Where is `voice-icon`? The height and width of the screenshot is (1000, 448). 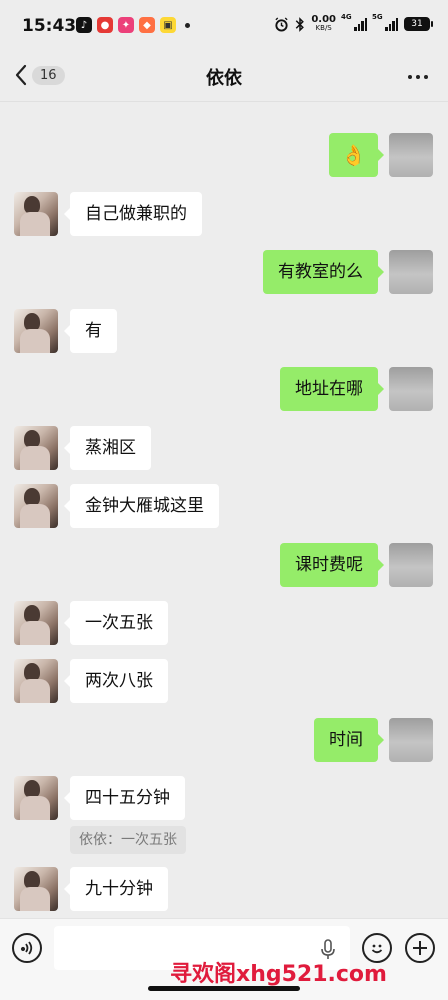
voice-icon is located at coordinates (26, 948).